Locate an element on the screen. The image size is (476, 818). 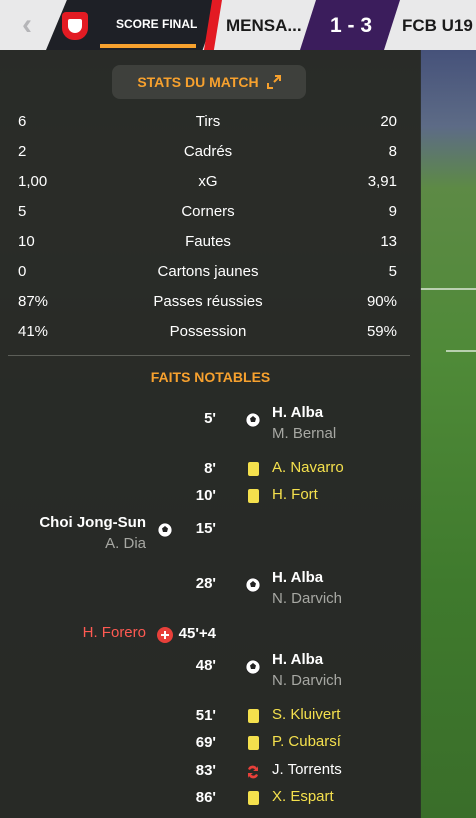
event-minute: 15' is located at coordinates (205, 528).